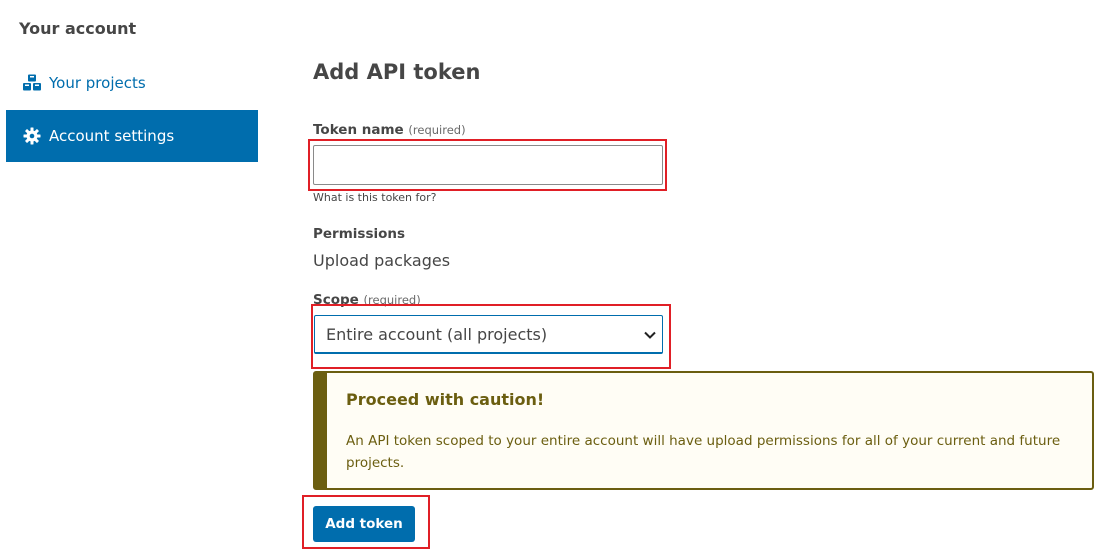 This screenshot has width=1104, height=553. I want to click on page-title: Add API token, so click(397, 72).